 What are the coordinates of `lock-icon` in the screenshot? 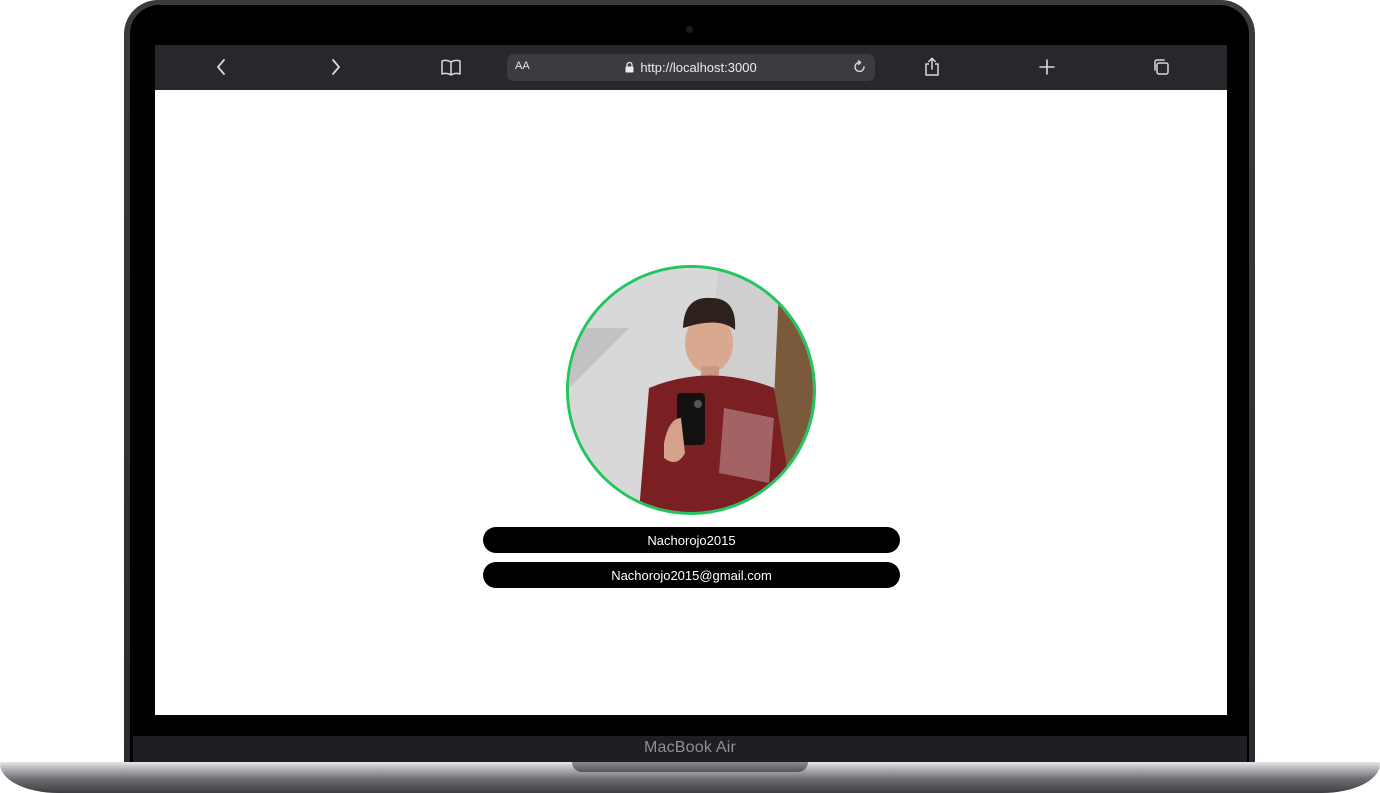 It's located at (629, 67).